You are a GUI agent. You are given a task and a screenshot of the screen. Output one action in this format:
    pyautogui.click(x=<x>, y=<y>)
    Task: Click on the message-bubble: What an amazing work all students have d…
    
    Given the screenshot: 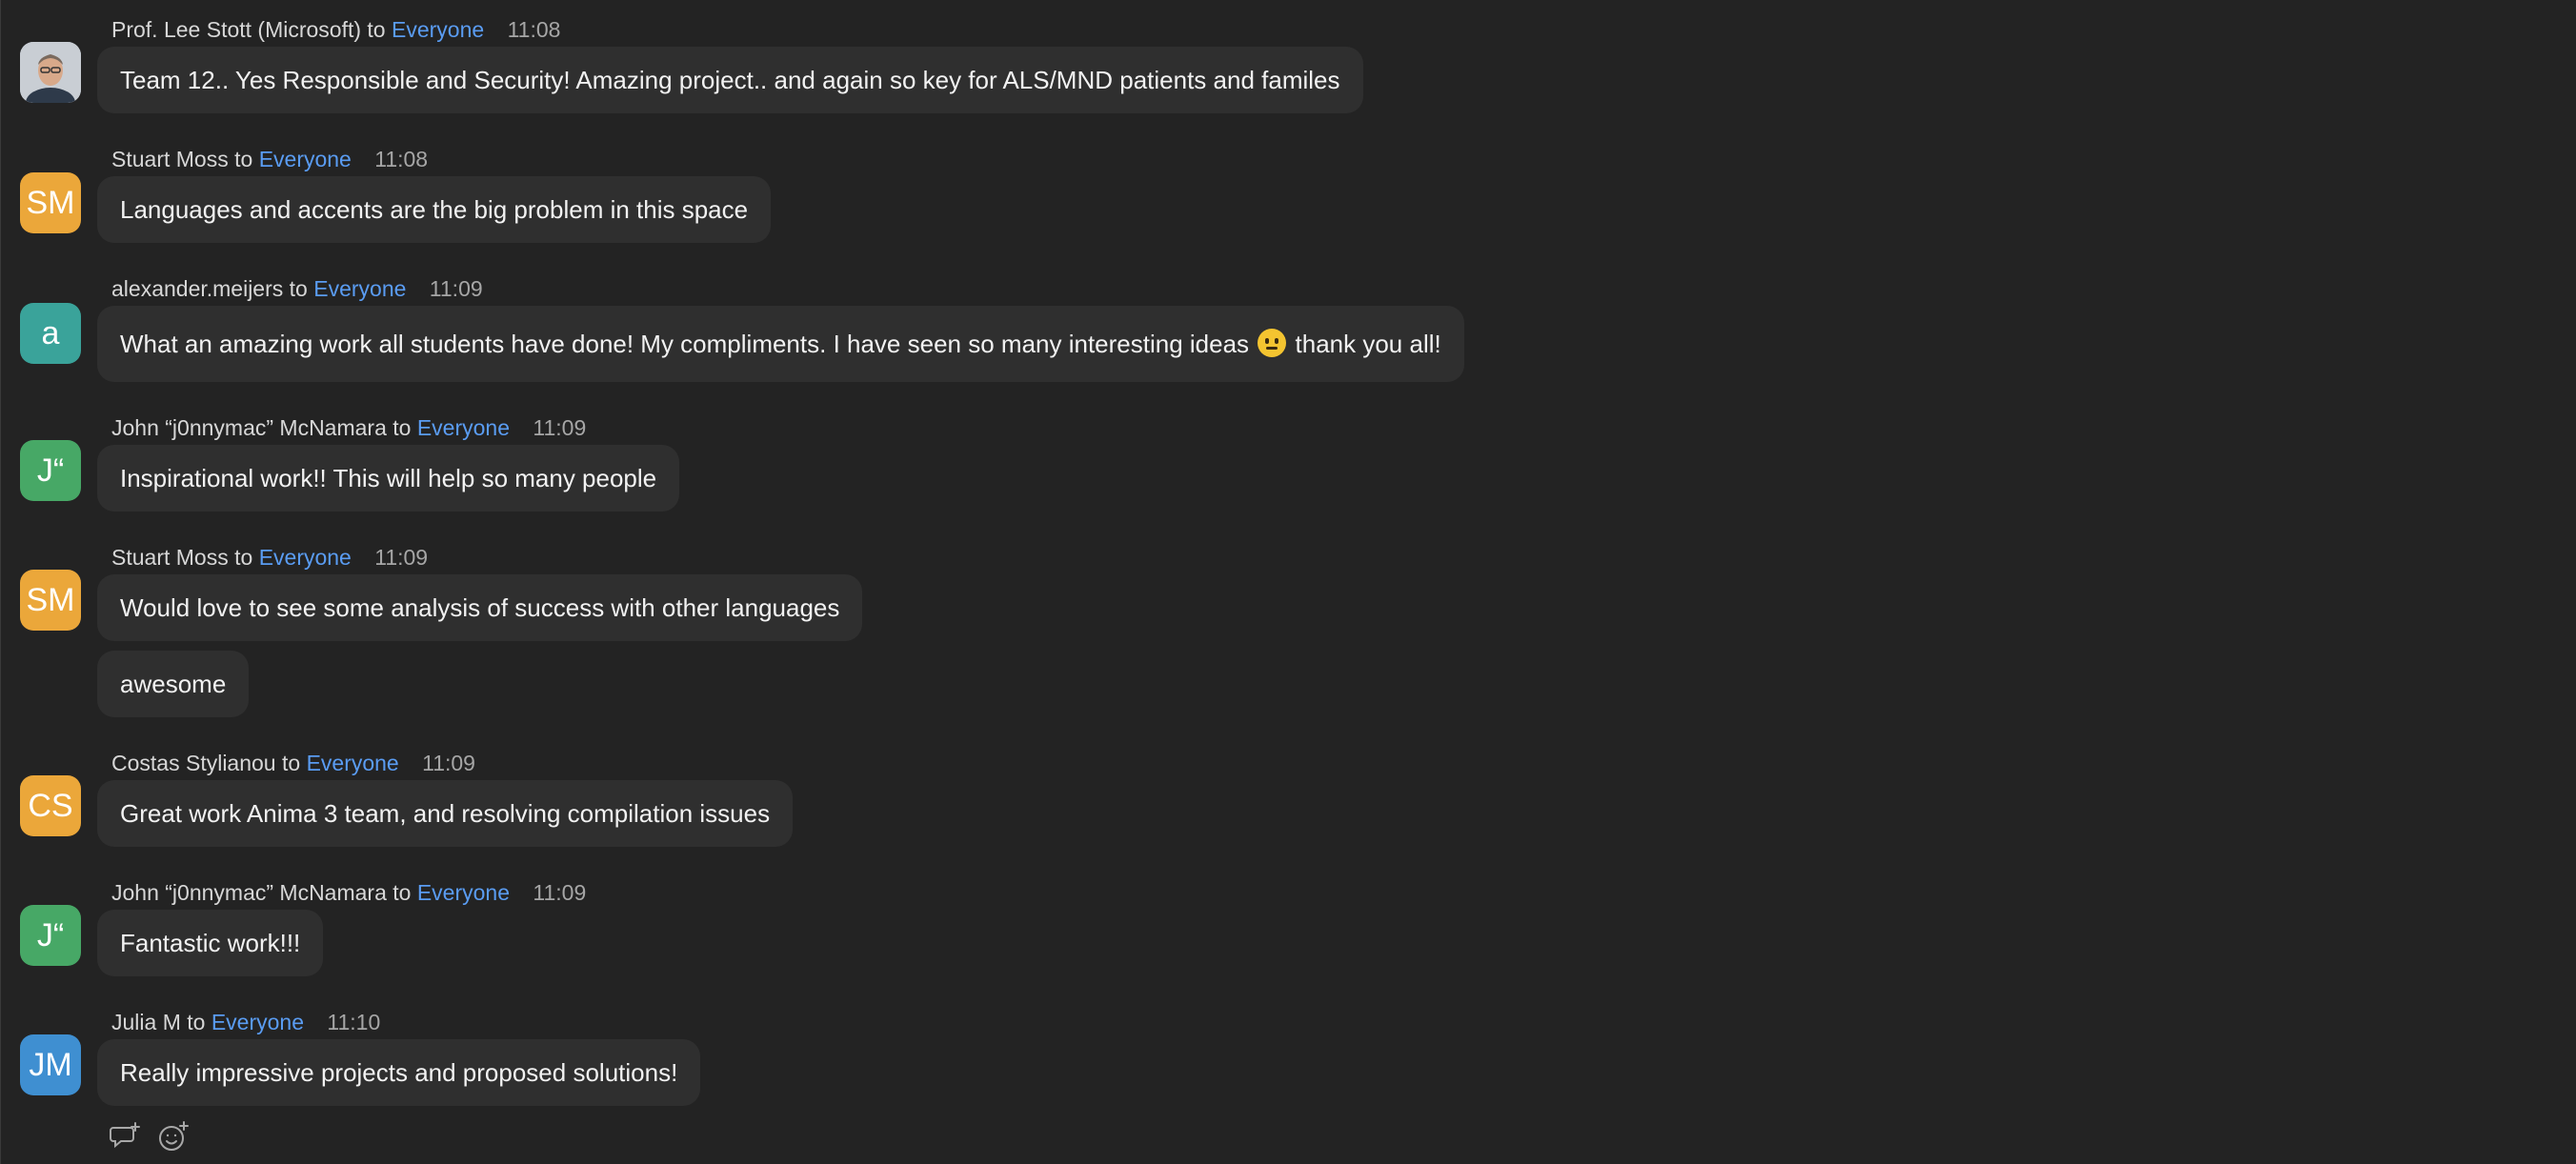 What is the action you would take?
    pyautogui.click(x=780, y=344)
    